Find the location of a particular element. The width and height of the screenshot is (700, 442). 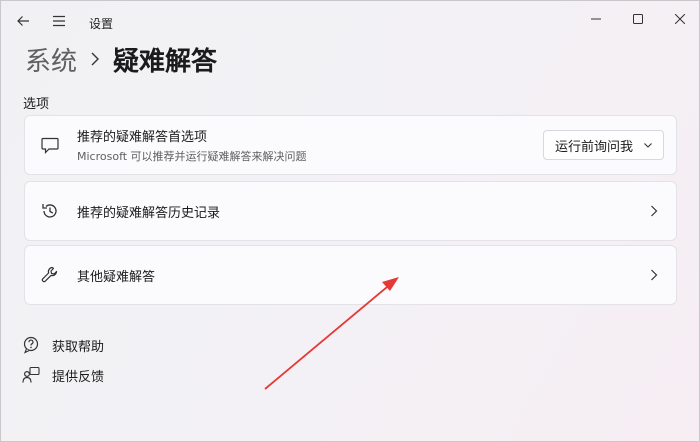

card-title: 推荐的疑难解答历史记录 is located at coordinates (149, 213).